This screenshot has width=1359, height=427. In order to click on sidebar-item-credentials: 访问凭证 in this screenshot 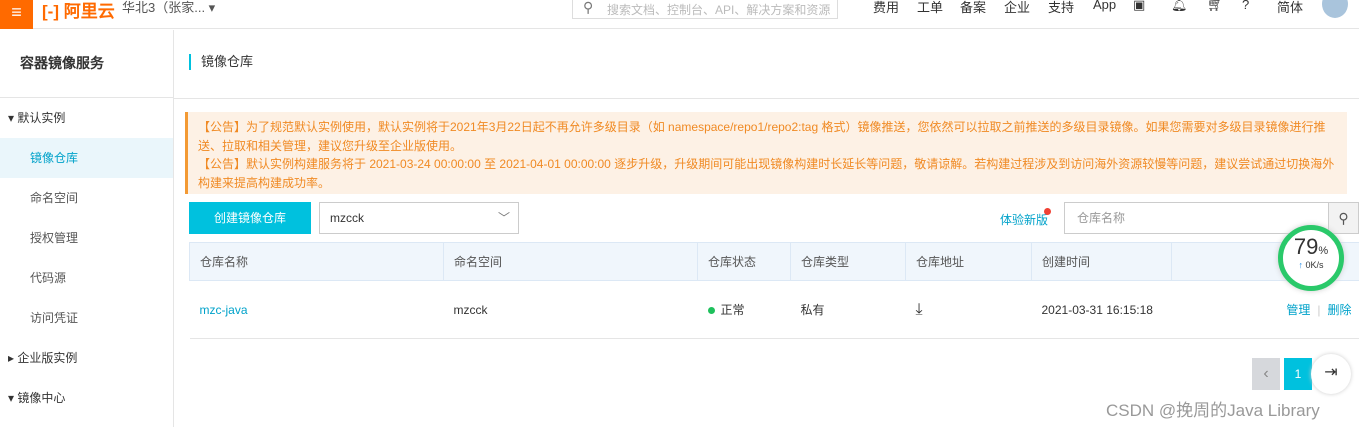, I will do `click(86, 318)`.